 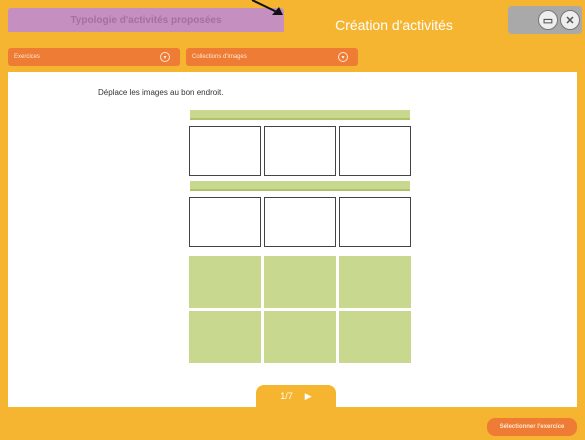 I want to click on page-indicator: 1/7, so click(x=286, y=396).